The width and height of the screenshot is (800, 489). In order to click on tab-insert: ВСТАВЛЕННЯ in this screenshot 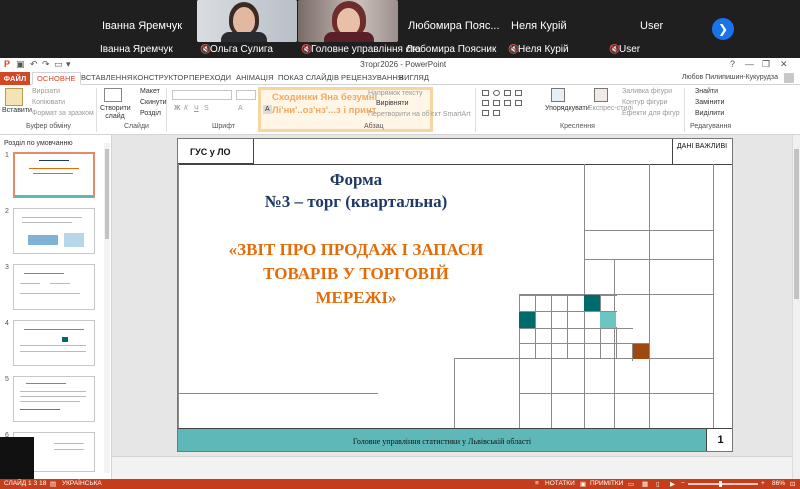, I will do `click(106, 77)`.